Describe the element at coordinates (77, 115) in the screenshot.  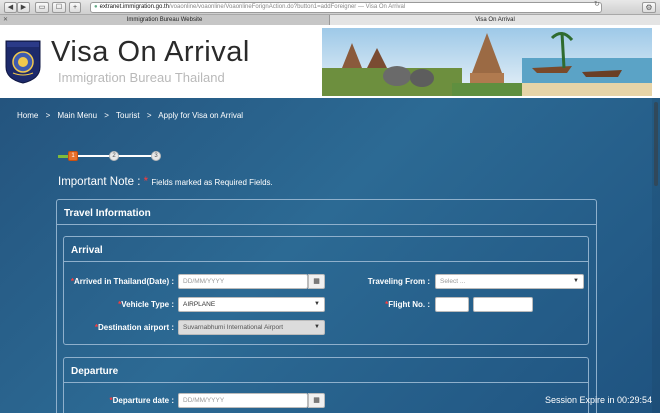
I see `breadcrumb-main-menu: Main Menu` at that location.